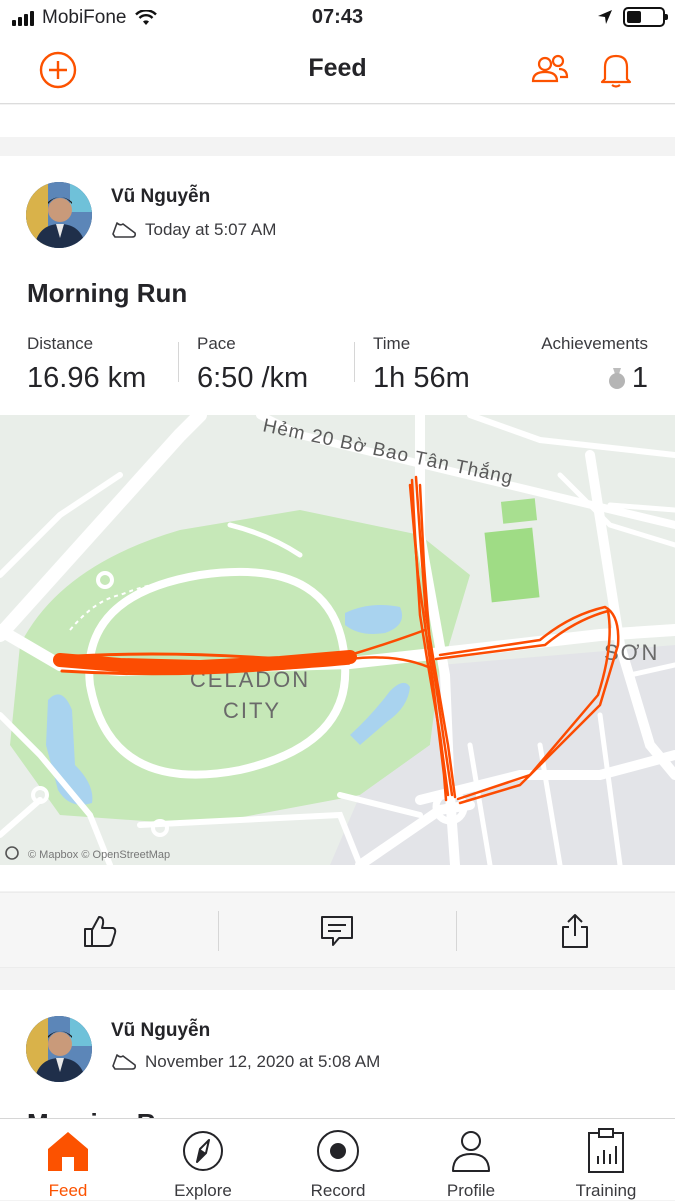  What do you see at coordinates (471, 1190) in the screenshot?
I see `tab-label: Profile` at bounding box center [471, 1190].